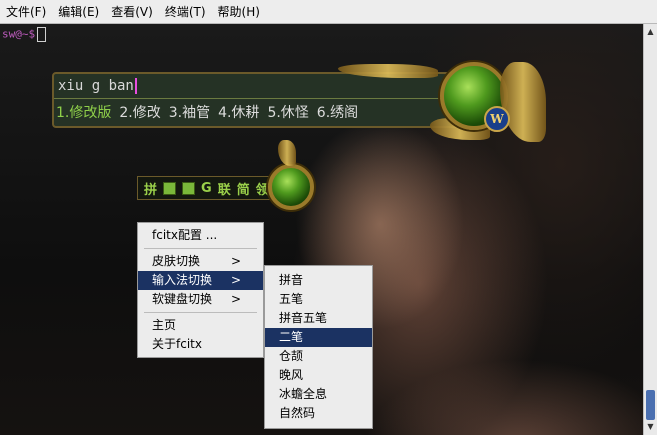 This screenshot has width=657, height=435. What do you see at coordinates (132, 12) in the screenshot?
I see `menu-view: 查看(V)` at bounding box center [132, 12].